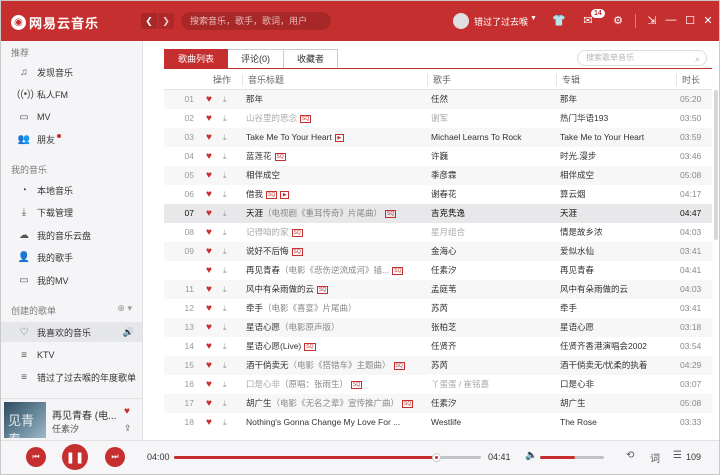 This screenshot has width=720, height=475. Describe the element at coordinates (572, 457) in the screenshot. I see `volume-slider` at that location.